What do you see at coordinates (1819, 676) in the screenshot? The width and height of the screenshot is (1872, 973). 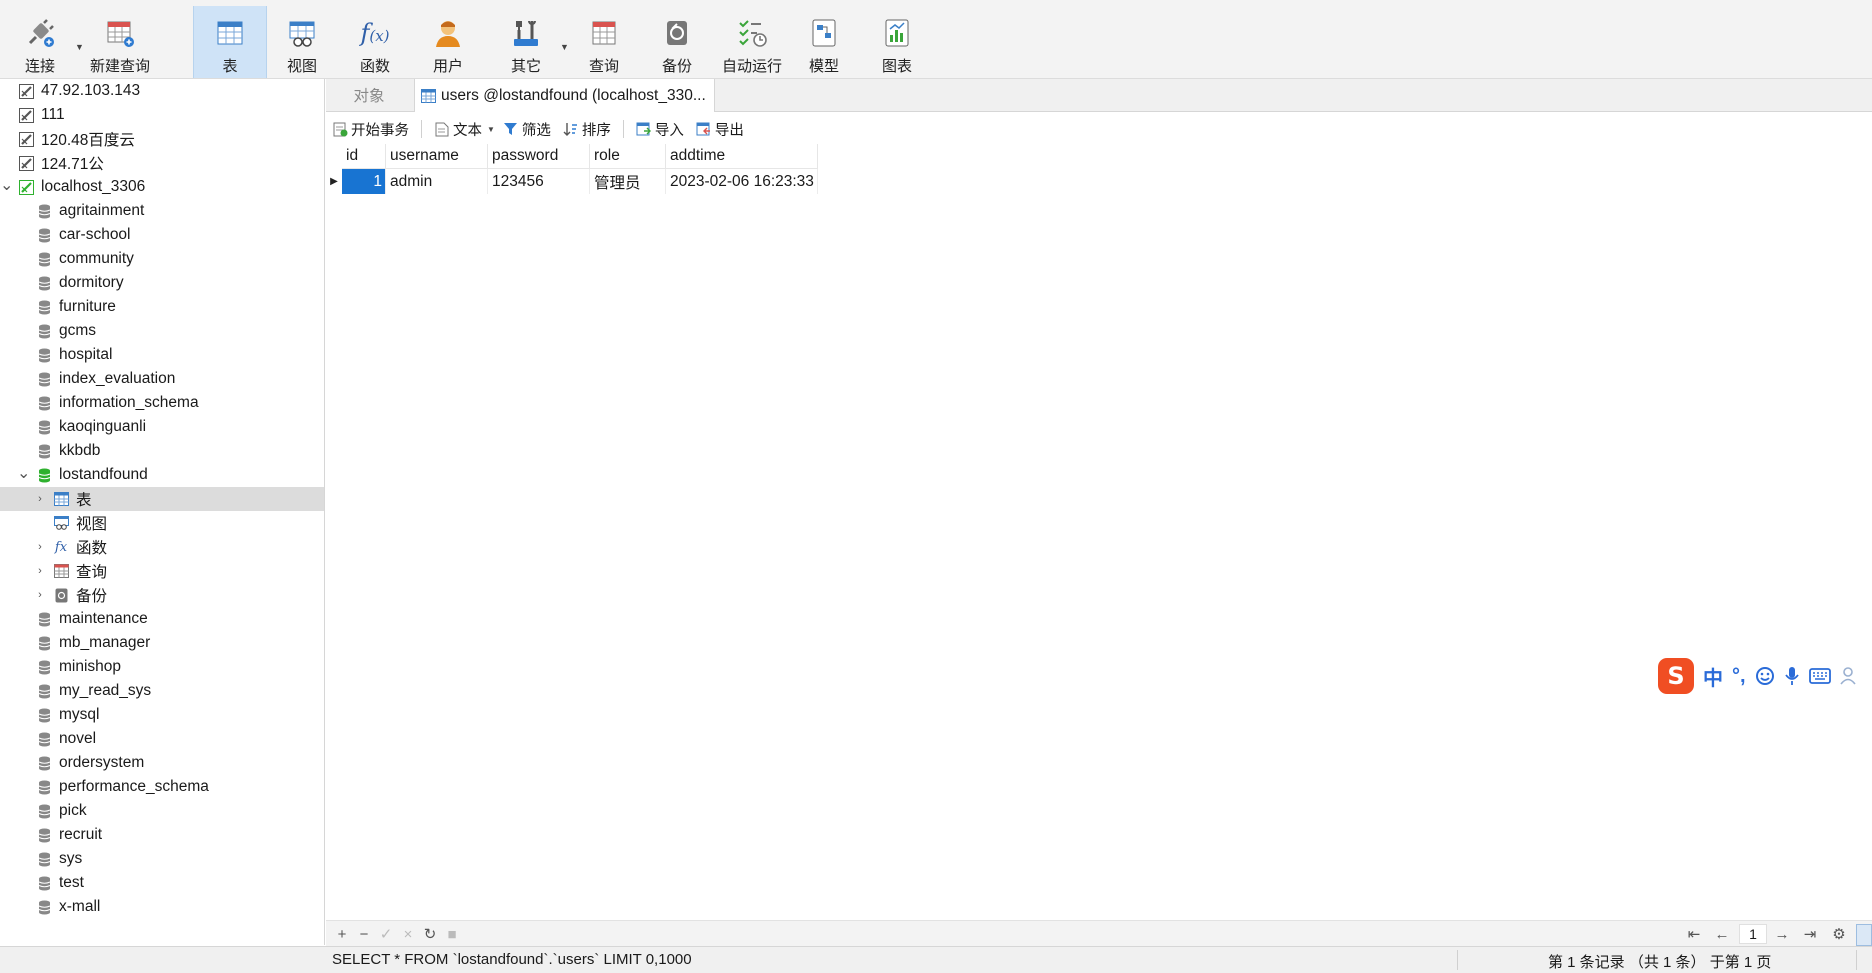 I see `keyboard-icon` at bounding box center [1819, 676].